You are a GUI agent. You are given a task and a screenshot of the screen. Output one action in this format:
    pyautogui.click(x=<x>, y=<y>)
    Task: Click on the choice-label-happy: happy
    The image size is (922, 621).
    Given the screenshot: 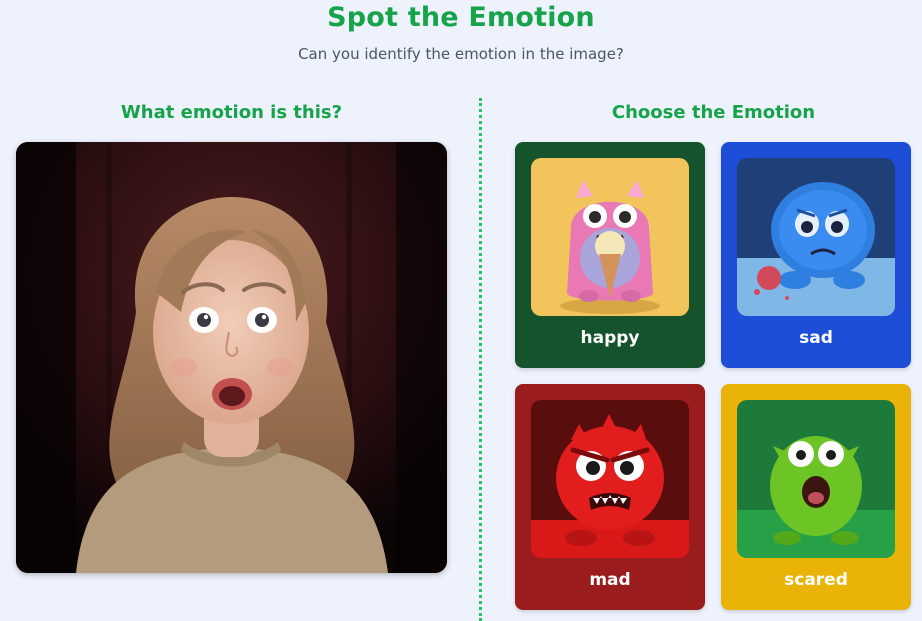 What is the action you would take?
    pyautogui.click(x=610, y=338)
    